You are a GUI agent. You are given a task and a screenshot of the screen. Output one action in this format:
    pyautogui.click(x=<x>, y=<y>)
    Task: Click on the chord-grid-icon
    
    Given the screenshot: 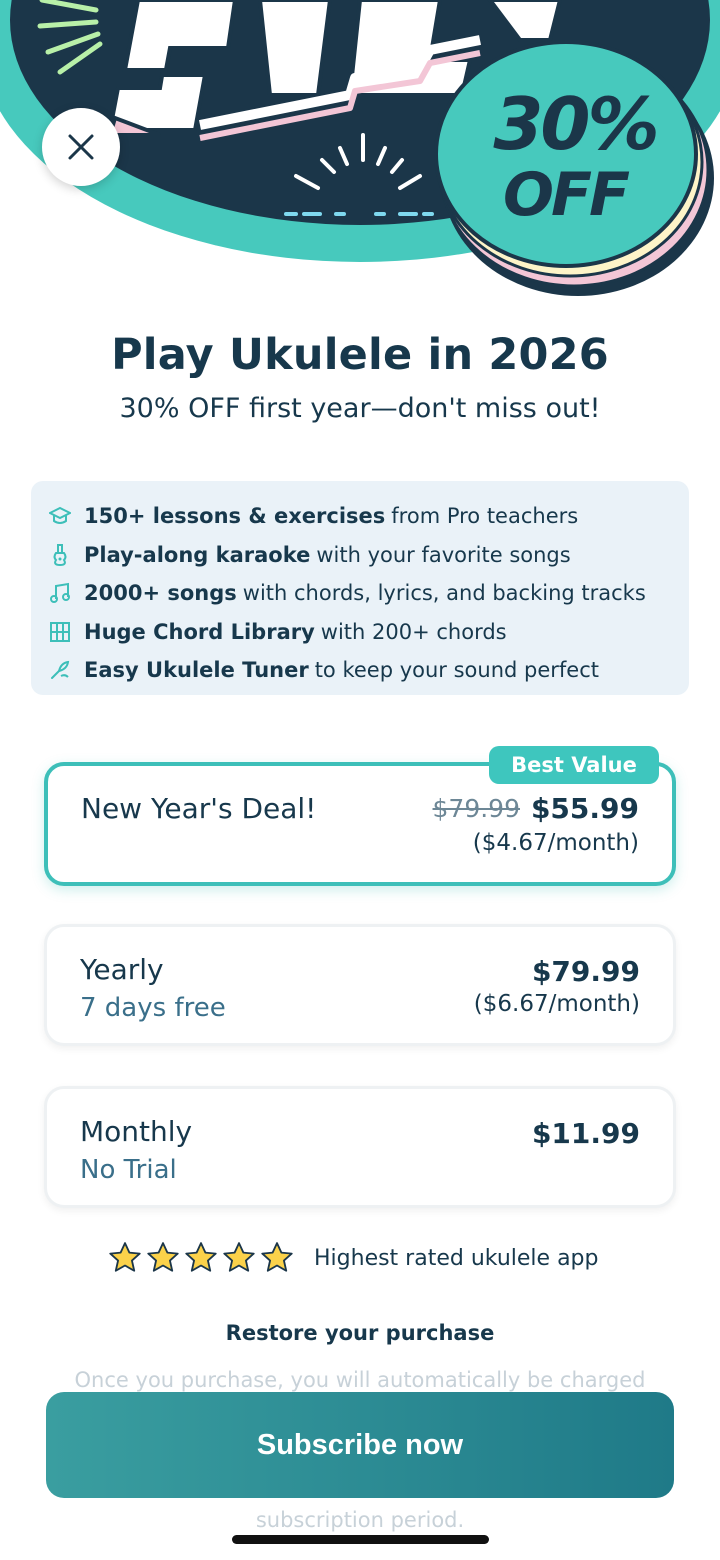 What is the action you would take?
    pyautogui.click(x=60, y=632)
    